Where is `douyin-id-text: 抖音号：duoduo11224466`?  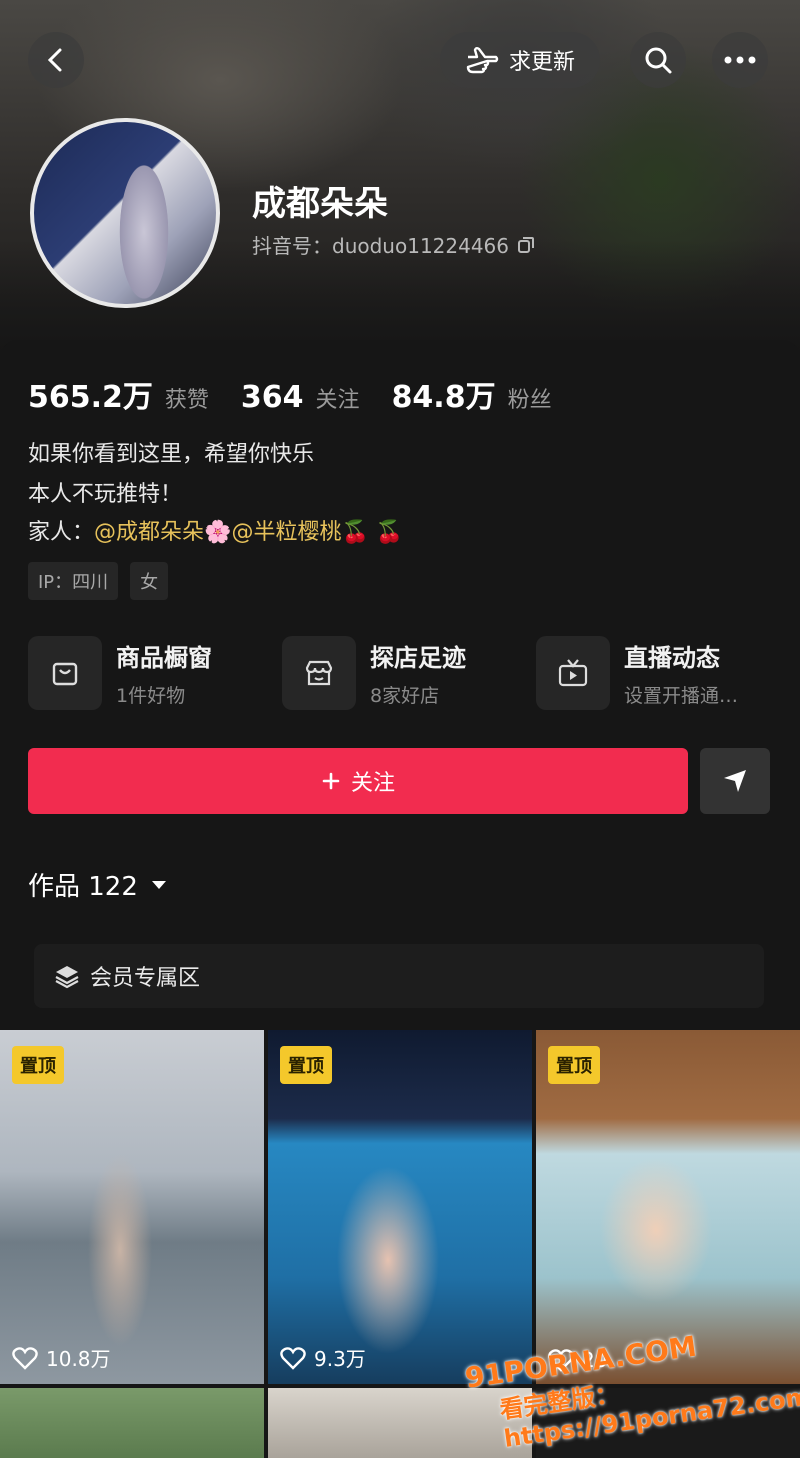 douyin-id-text: 抖音号：duoduo11224466 is located at coordinates (381, 246).